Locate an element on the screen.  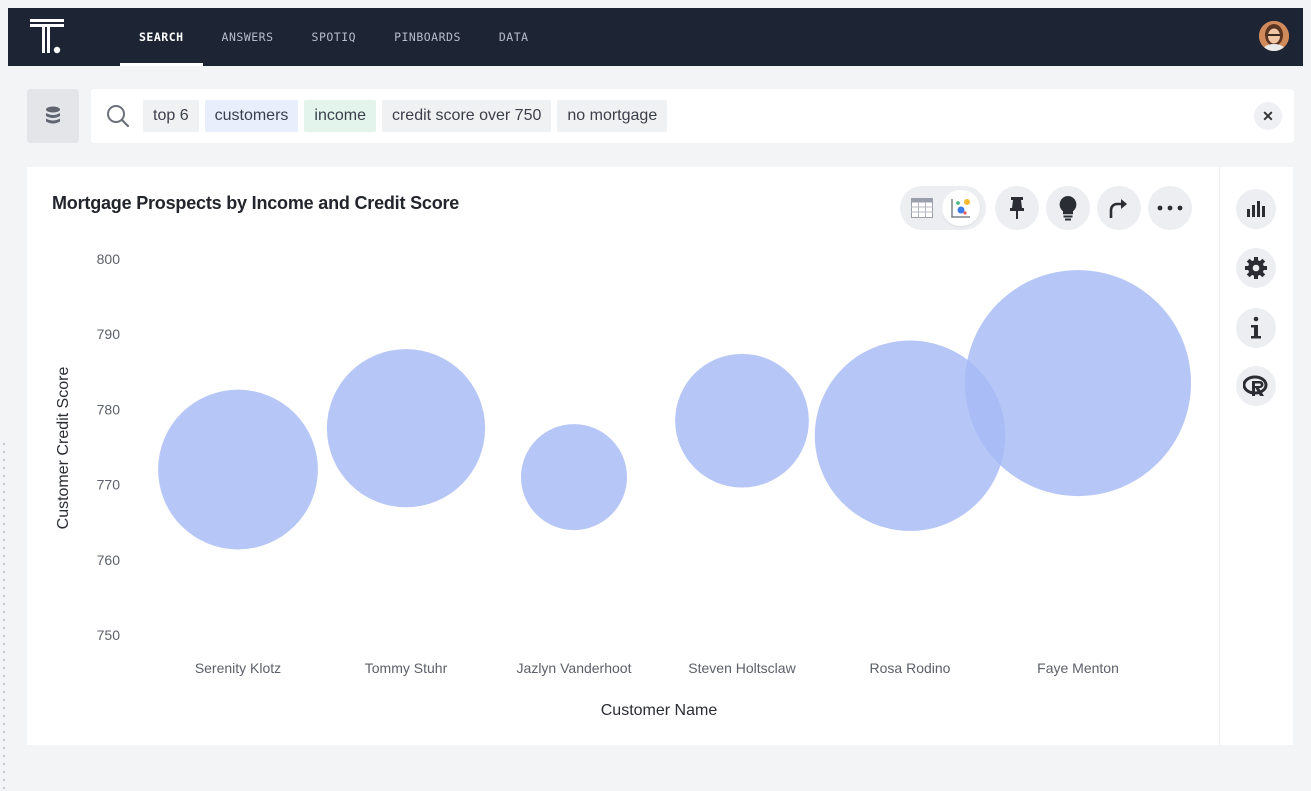
chart-settings-button is located at coordinates (1256, 268).